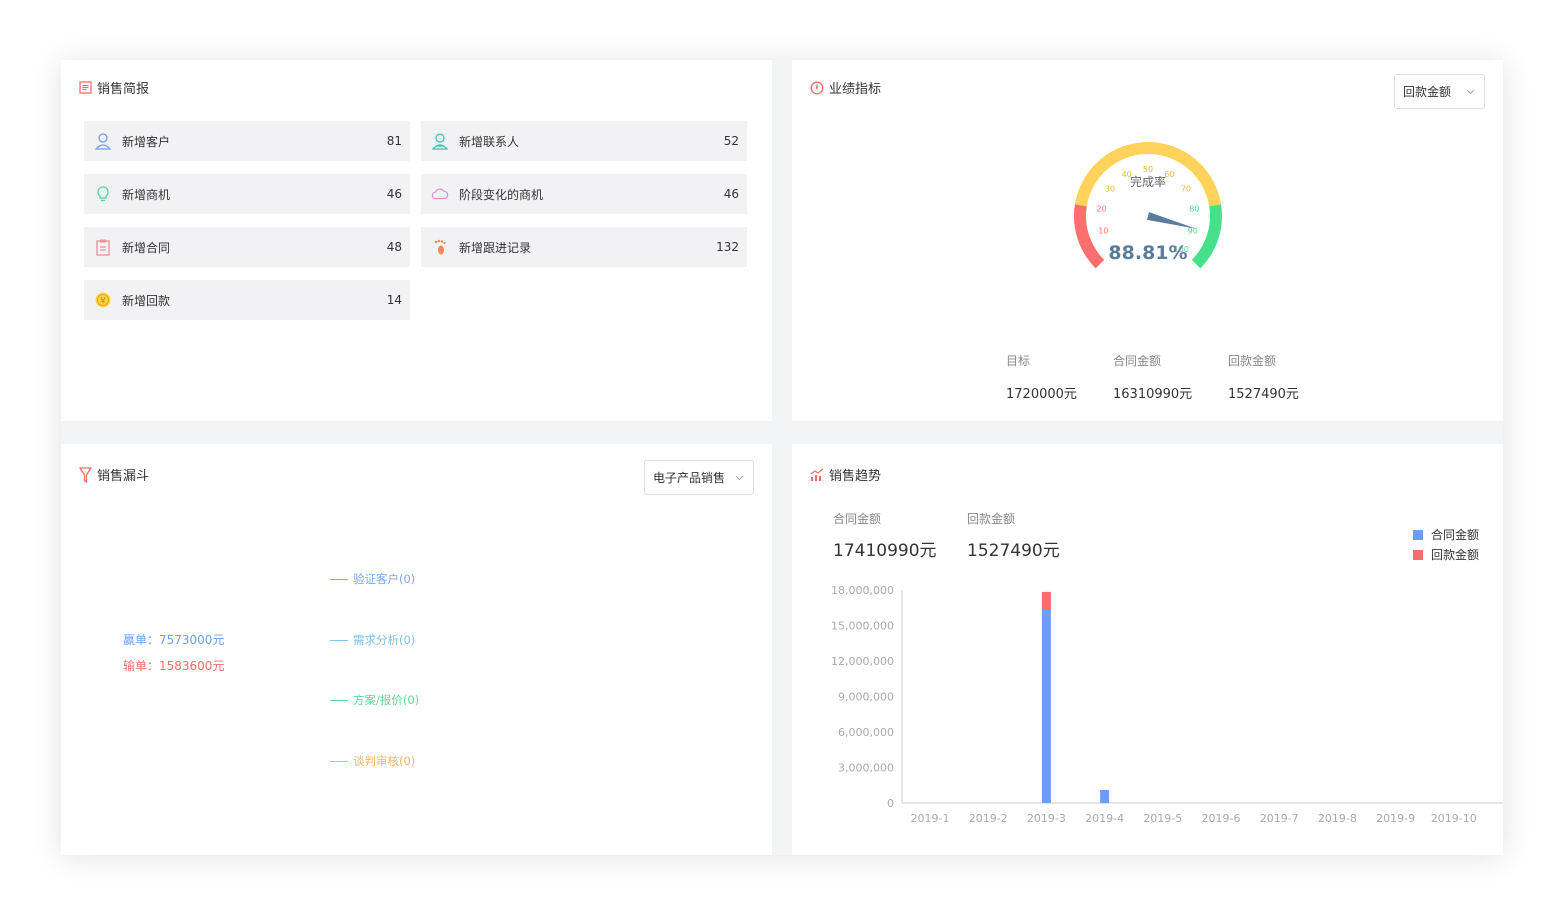  I want to click on stat-new-customers: 新增客户 81, so click(247, 141).